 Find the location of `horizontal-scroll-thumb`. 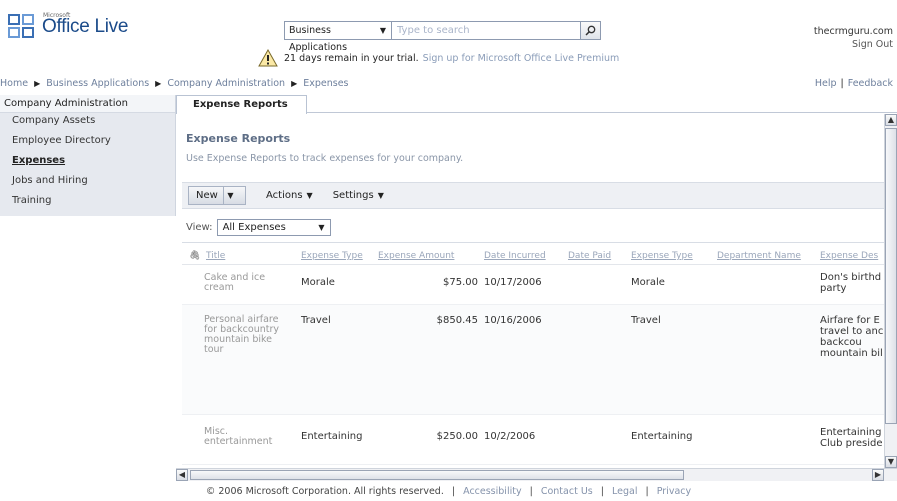

horizontal-scroll-thumb is located at coordinates (437, 475).